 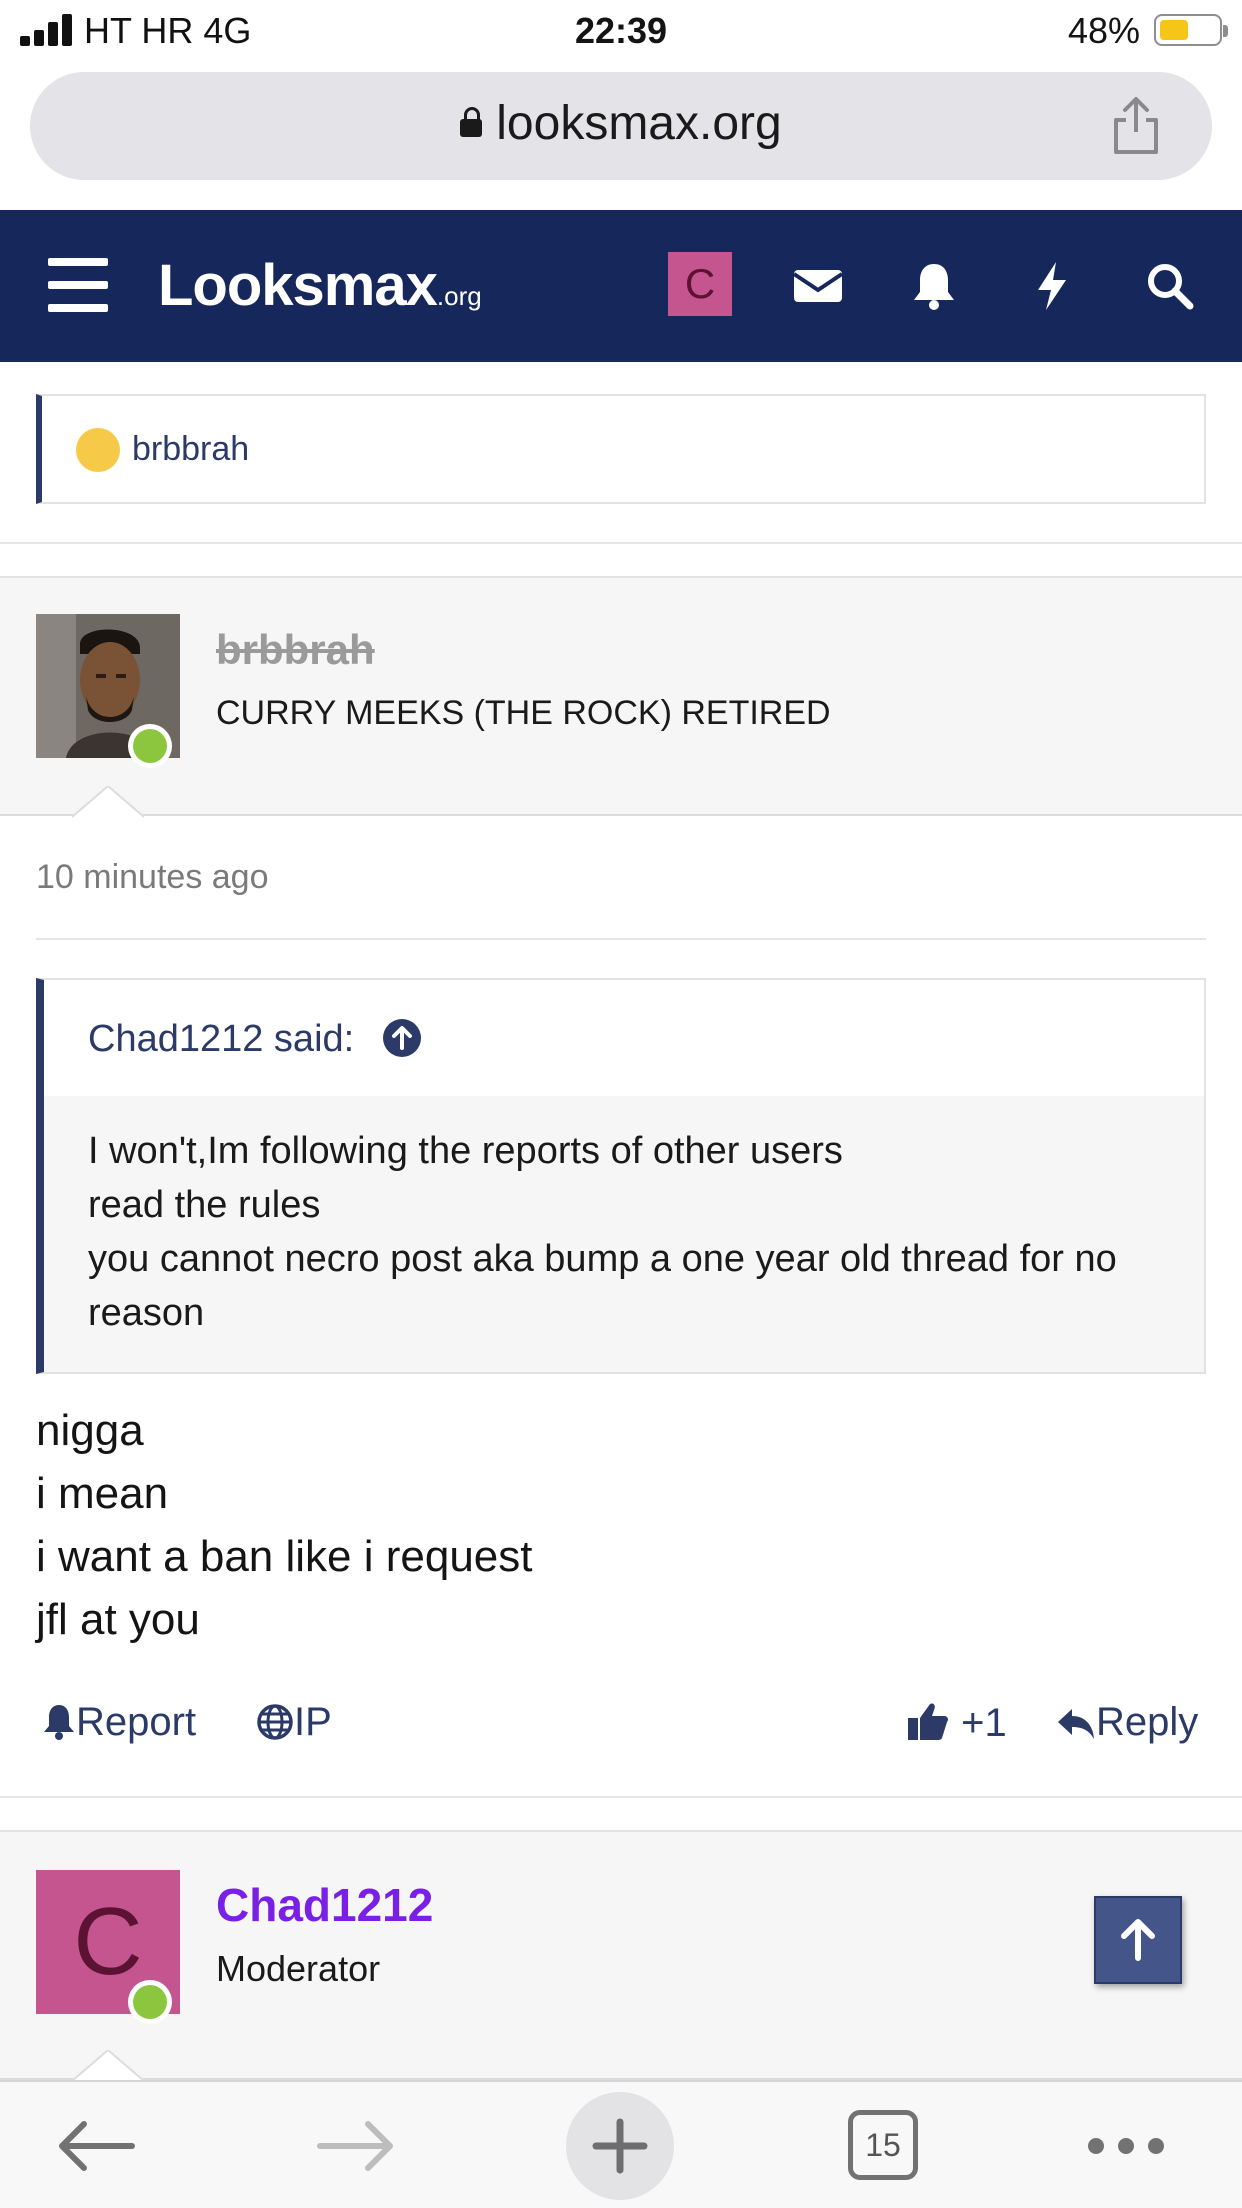 What do you see at coordinates (146, 1313) in the screenshot?
I see `quote-line: reason` at bounding box center [146, 1313].